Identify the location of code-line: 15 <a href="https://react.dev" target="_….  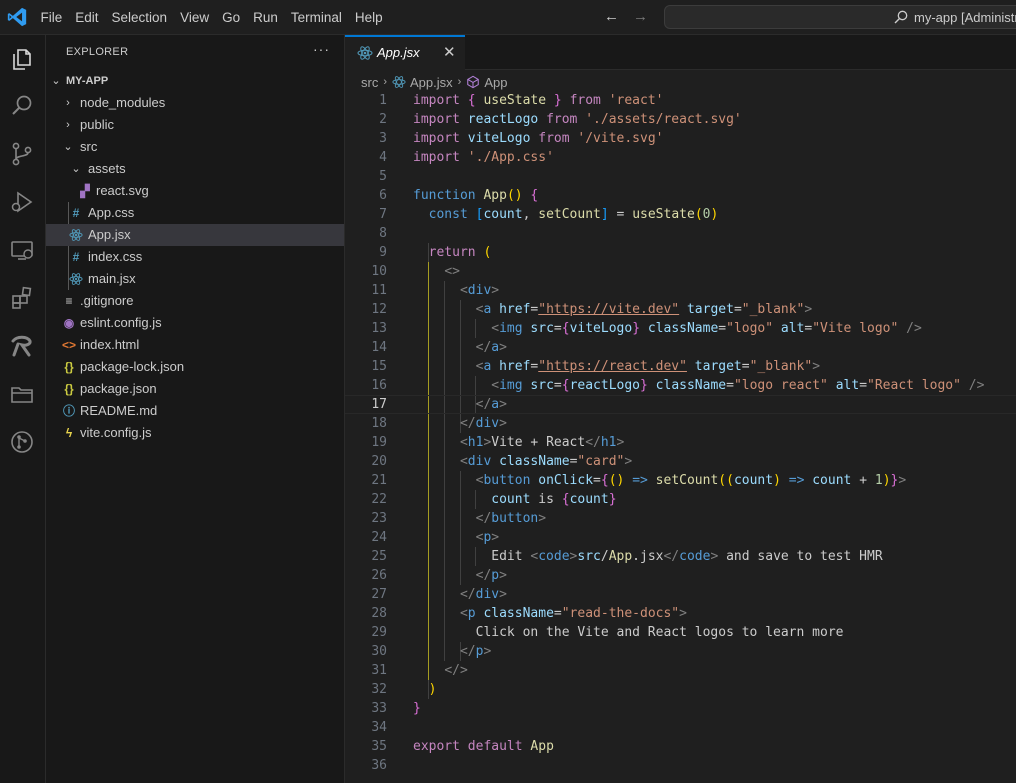
(680, 366).